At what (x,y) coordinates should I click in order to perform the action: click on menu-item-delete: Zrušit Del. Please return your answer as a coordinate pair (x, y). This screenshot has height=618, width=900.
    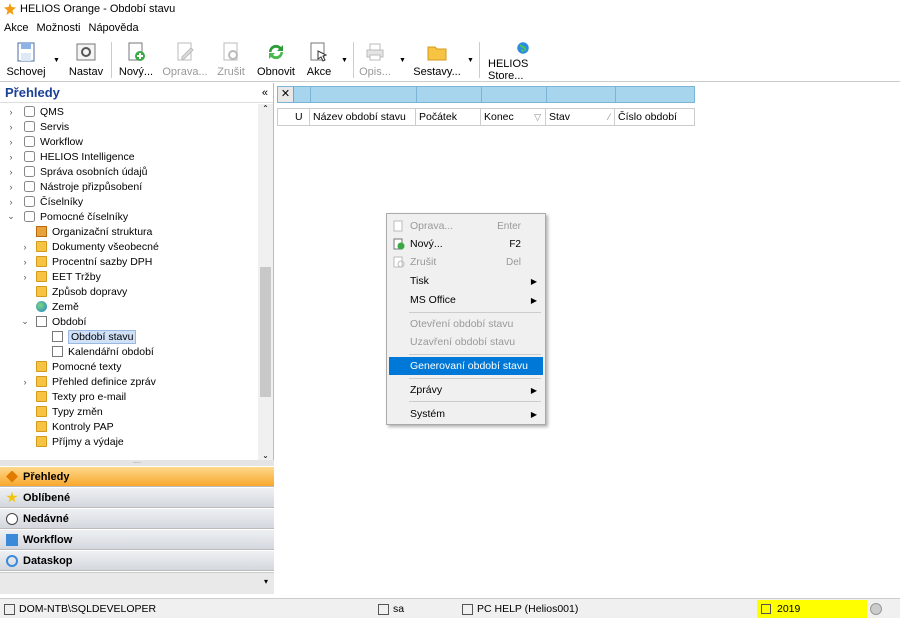
    Looking at the image, I should click on (466, 262).